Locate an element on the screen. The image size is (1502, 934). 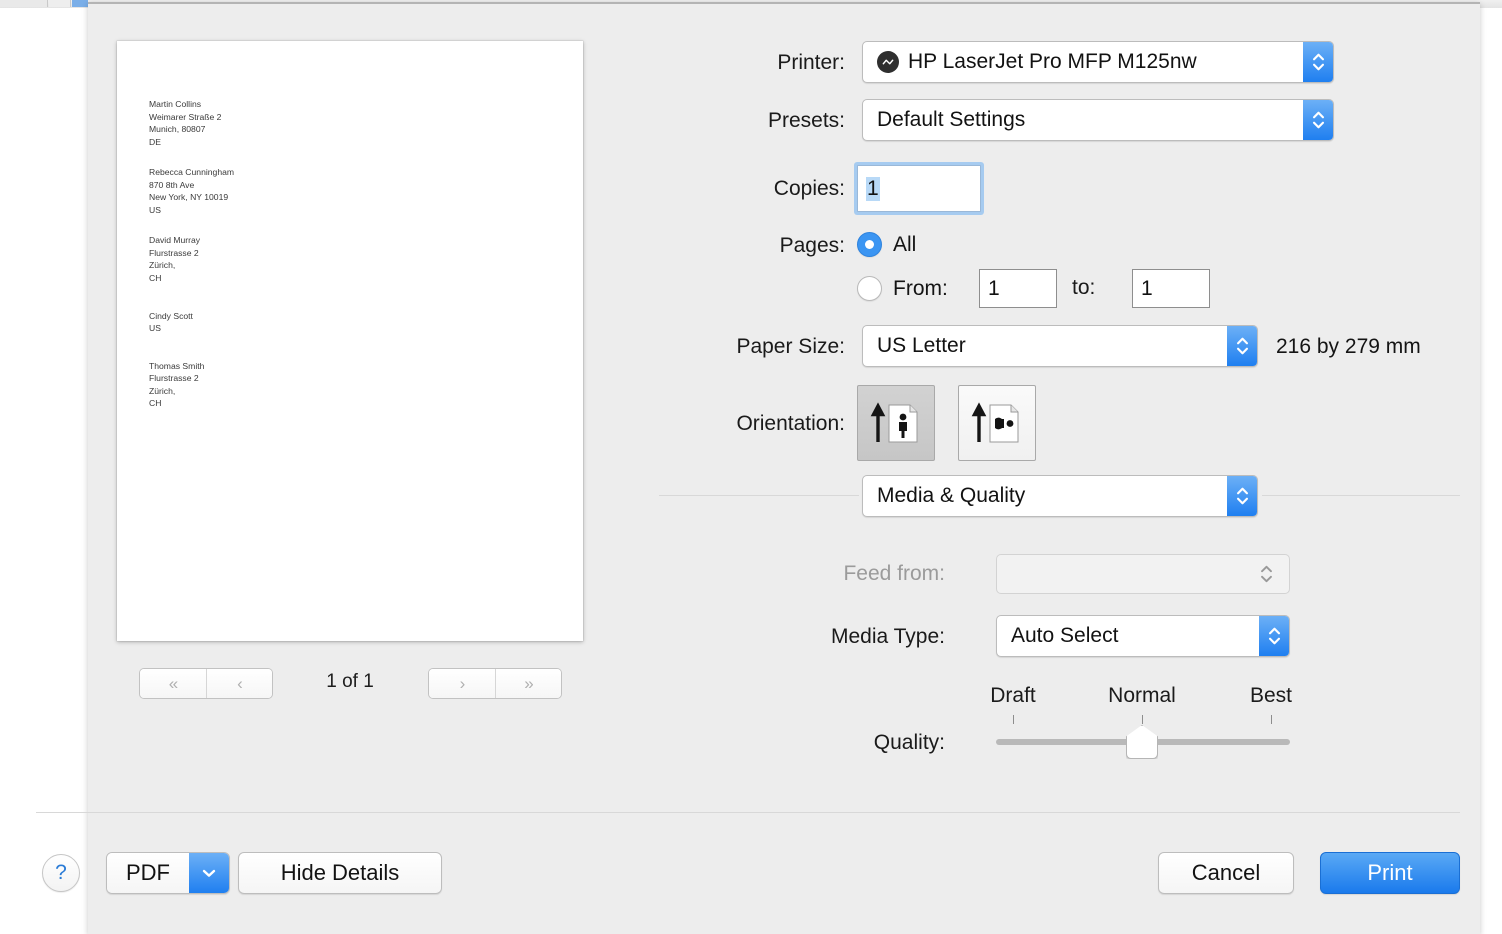
pane-separator-right is located at coordinates (1361, 495).